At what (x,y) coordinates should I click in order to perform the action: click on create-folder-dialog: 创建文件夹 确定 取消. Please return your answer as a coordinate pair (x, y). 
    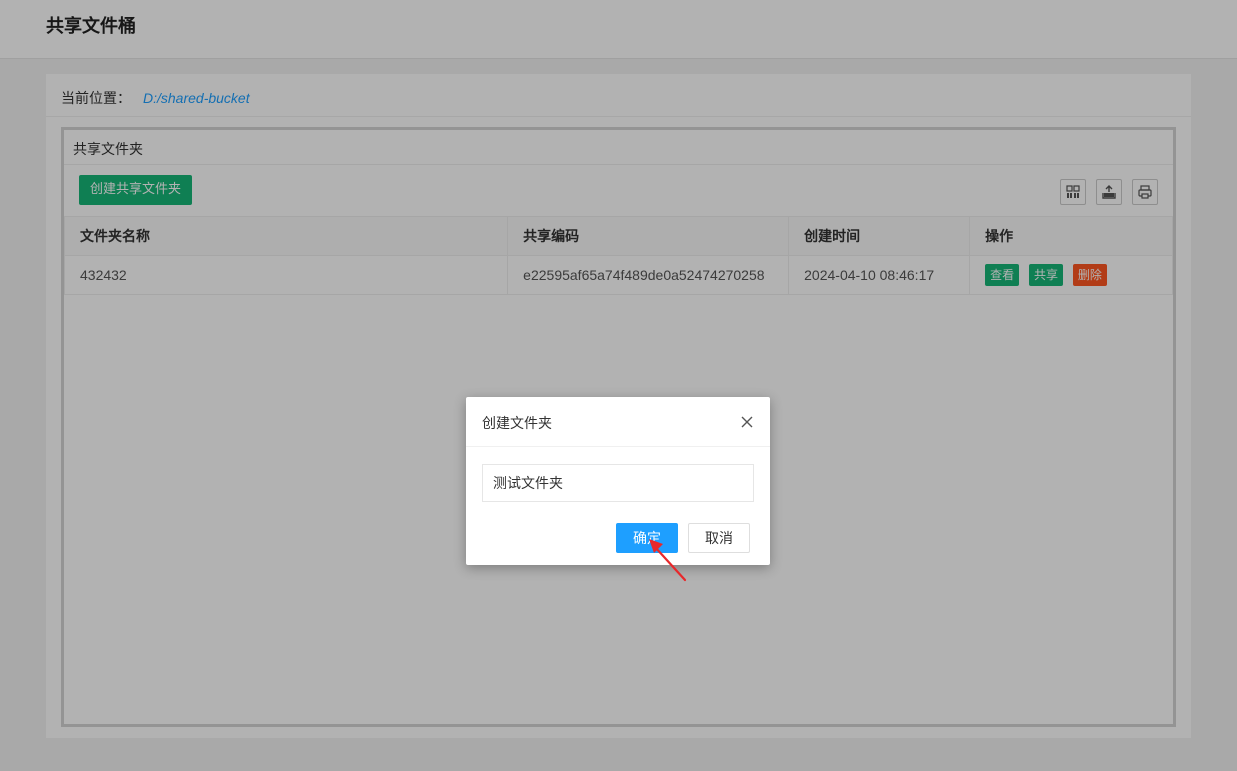
    Looking at the image, I should click on (618, 481).